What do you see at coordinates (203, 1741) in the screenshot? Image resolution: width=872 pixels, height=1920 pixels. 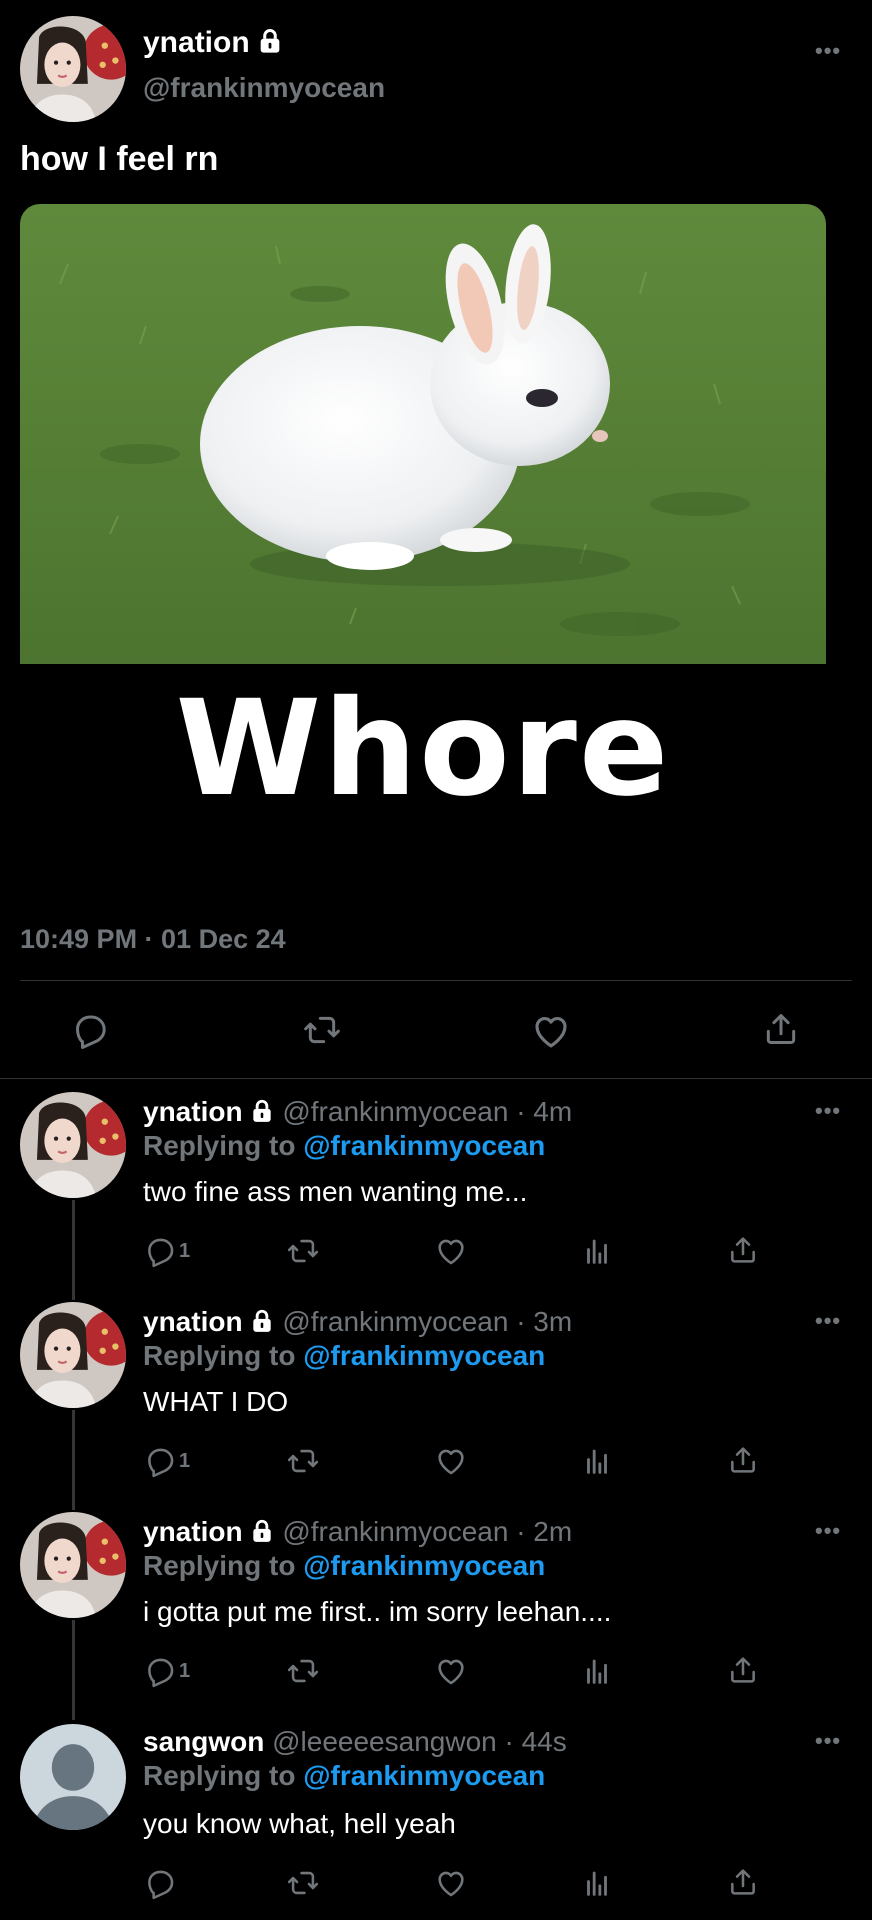 I see `display-name: sangwon` at bounding box center [203, 1741].